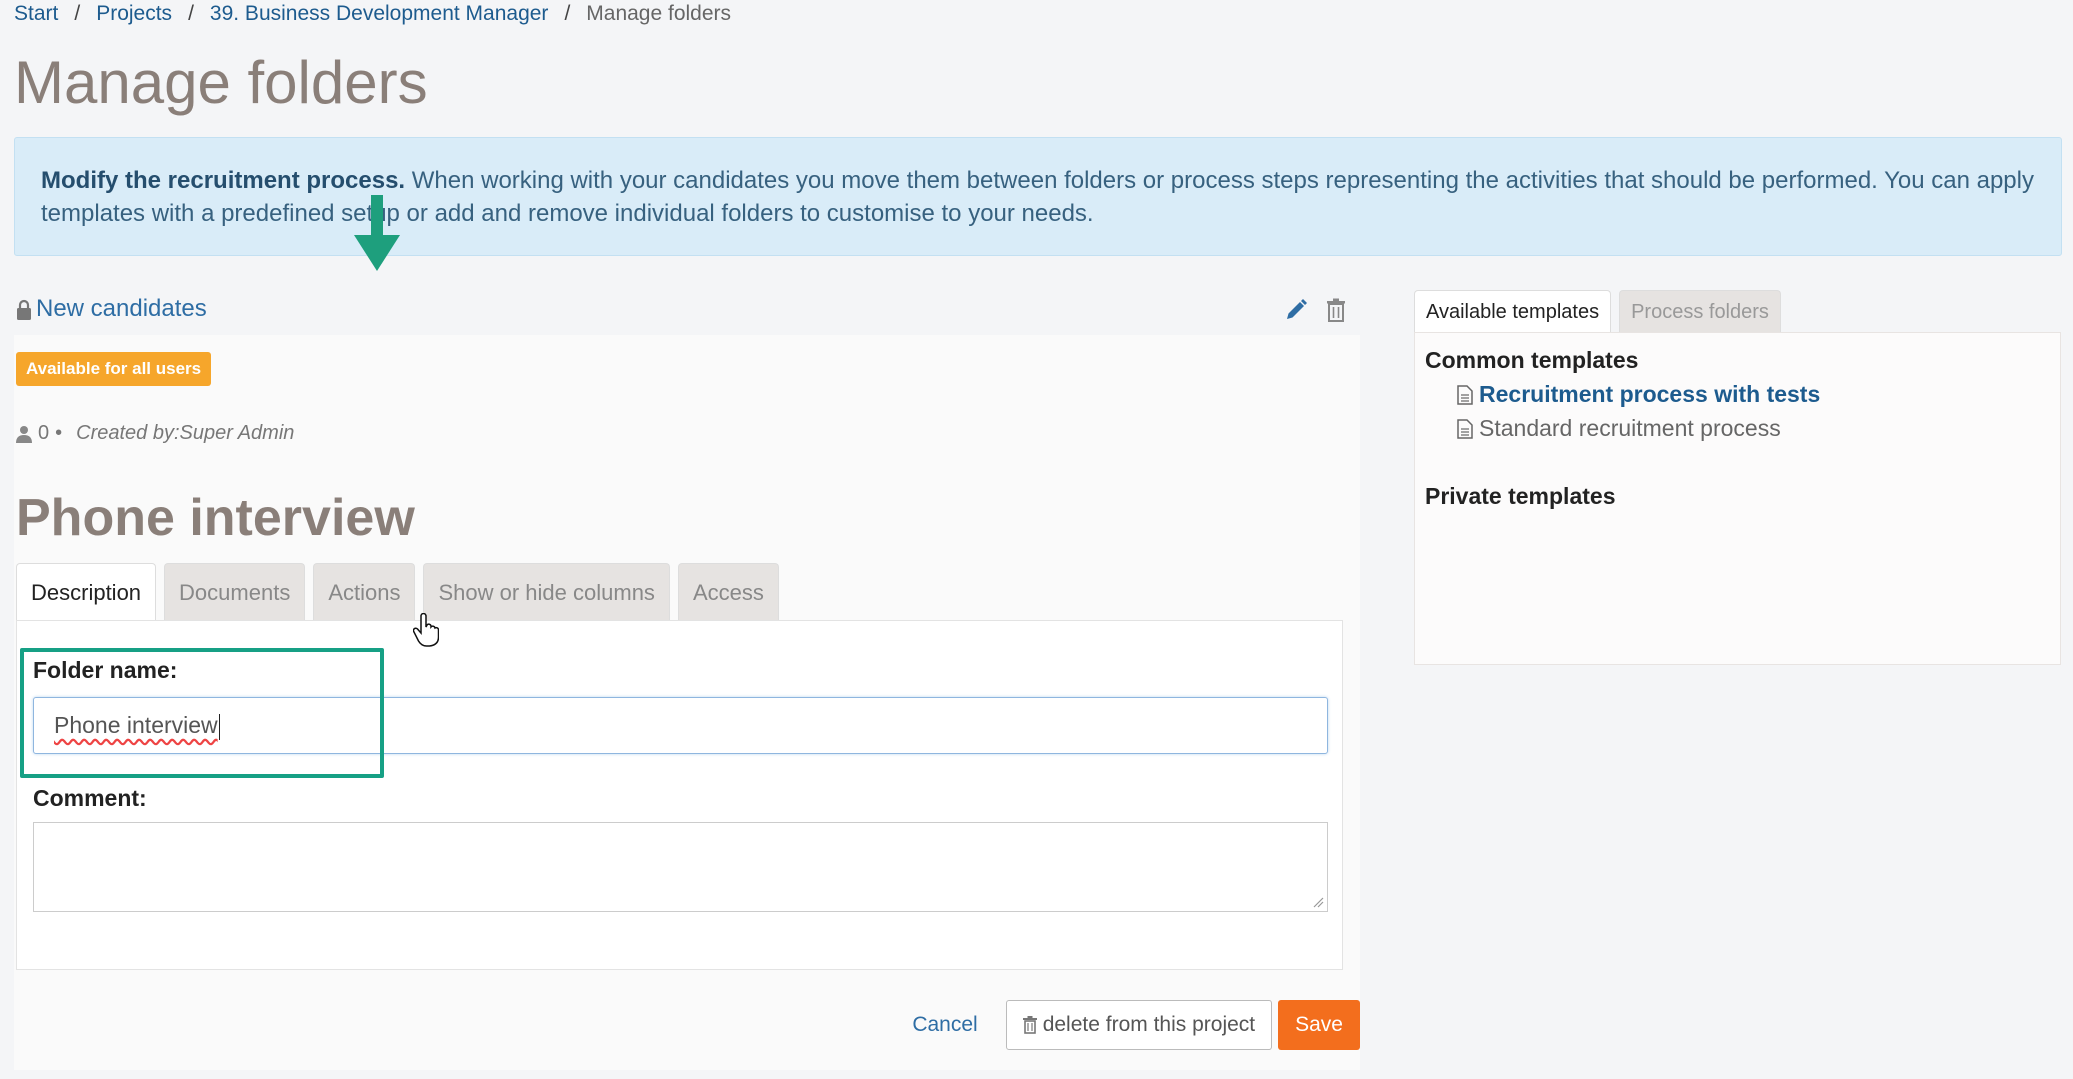 This screenshot has width=2073, height=1079. I want to click on availability-badge: Available for all users, so click(114, 369).